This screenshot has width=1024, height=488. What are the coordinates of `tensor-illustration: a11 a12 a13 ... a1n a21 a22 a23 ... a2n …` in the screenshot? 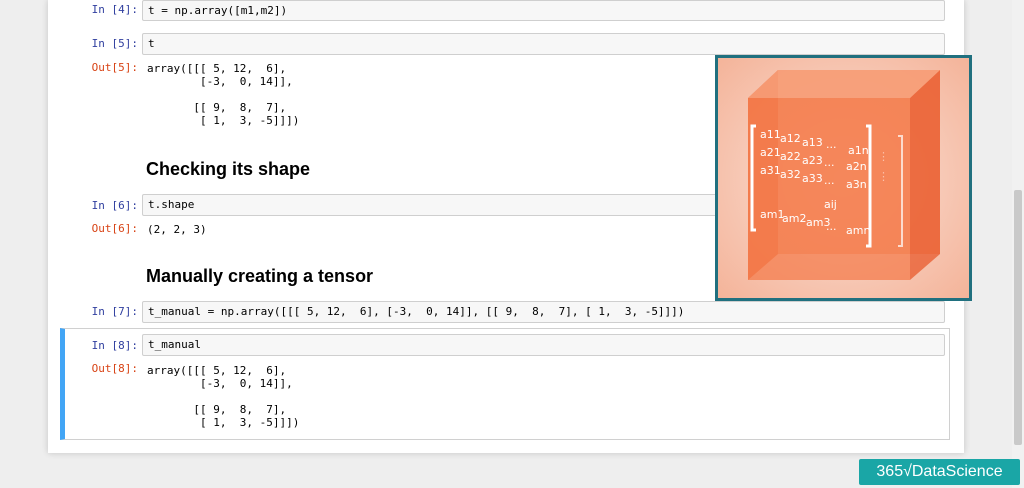 It's located at (843, 178).